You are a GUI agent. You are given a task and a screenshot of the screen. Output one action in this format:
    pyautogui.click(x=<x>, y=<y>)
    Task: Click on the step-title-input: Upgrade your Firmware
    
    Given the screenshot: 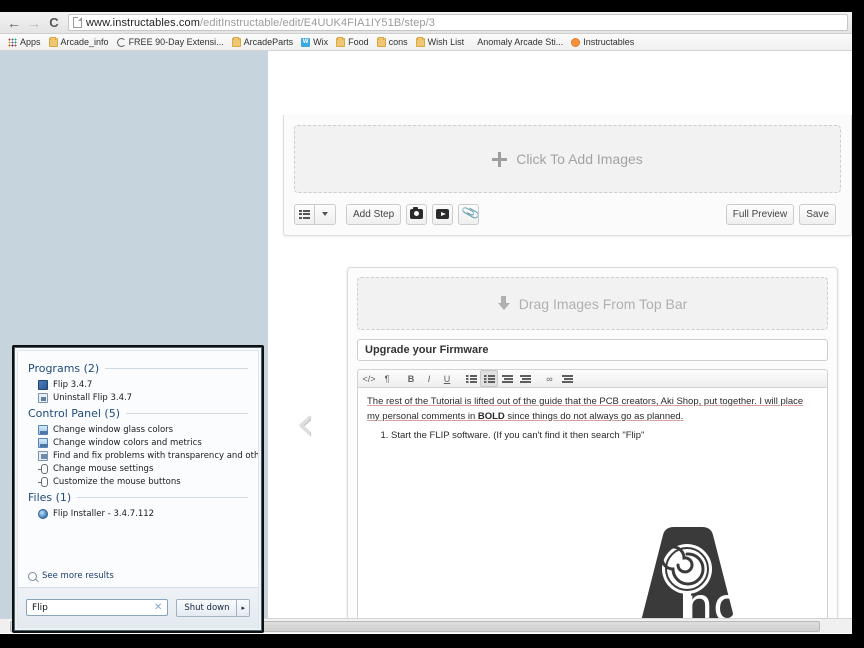 What is the action you would take?
    pyautogui.click(x=592, y=350)
    